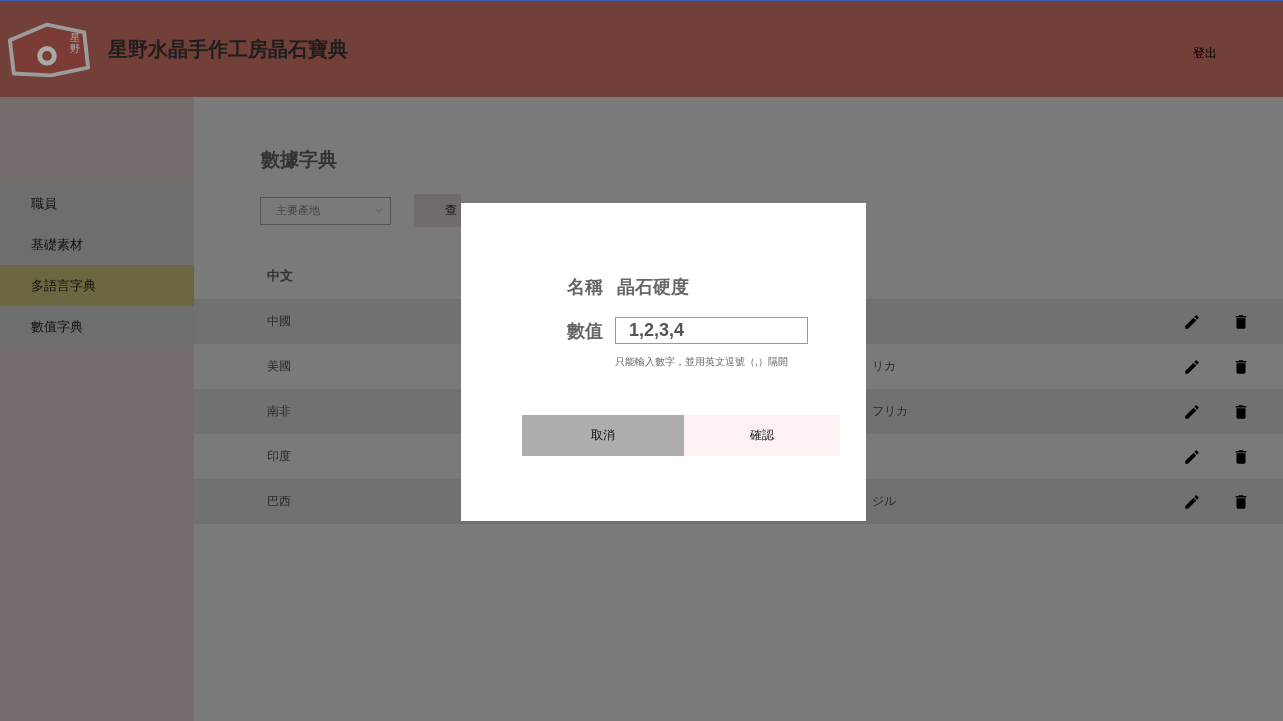 This screenshot has height=721, width=1283. Describe the element at coordinates (653, 287) in the screenshot. I see `name-value: 晶石硬度` at that location.